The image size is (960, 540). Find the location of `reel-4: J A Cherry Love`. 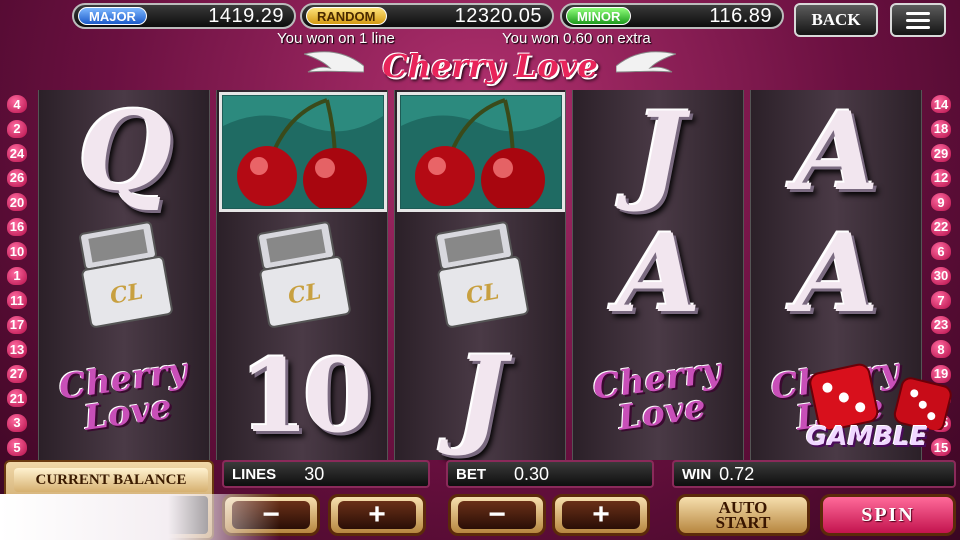

reel-4: J A Cherry Love is located at coordinates (658, 275).